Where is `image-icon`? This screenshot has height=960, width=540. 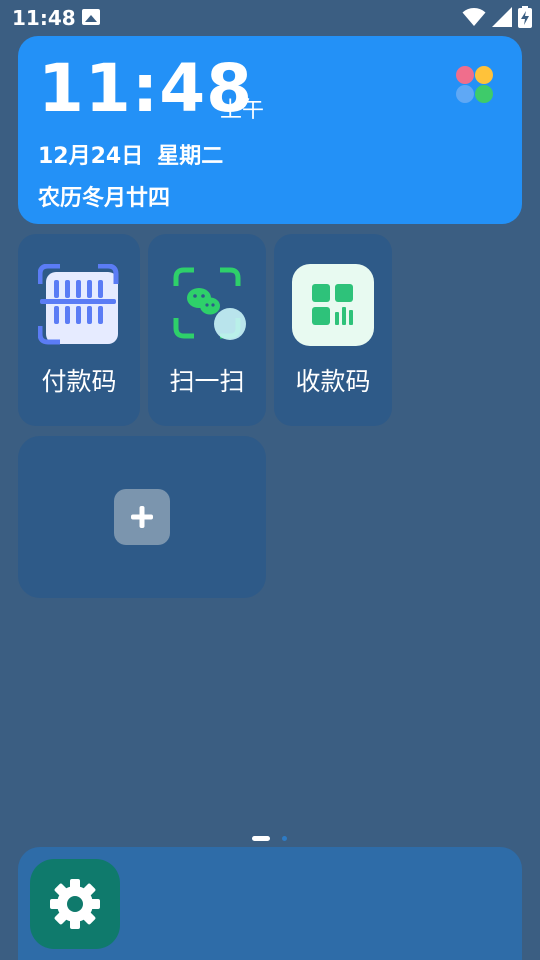 image-icon is located at coordinates (91, 17).